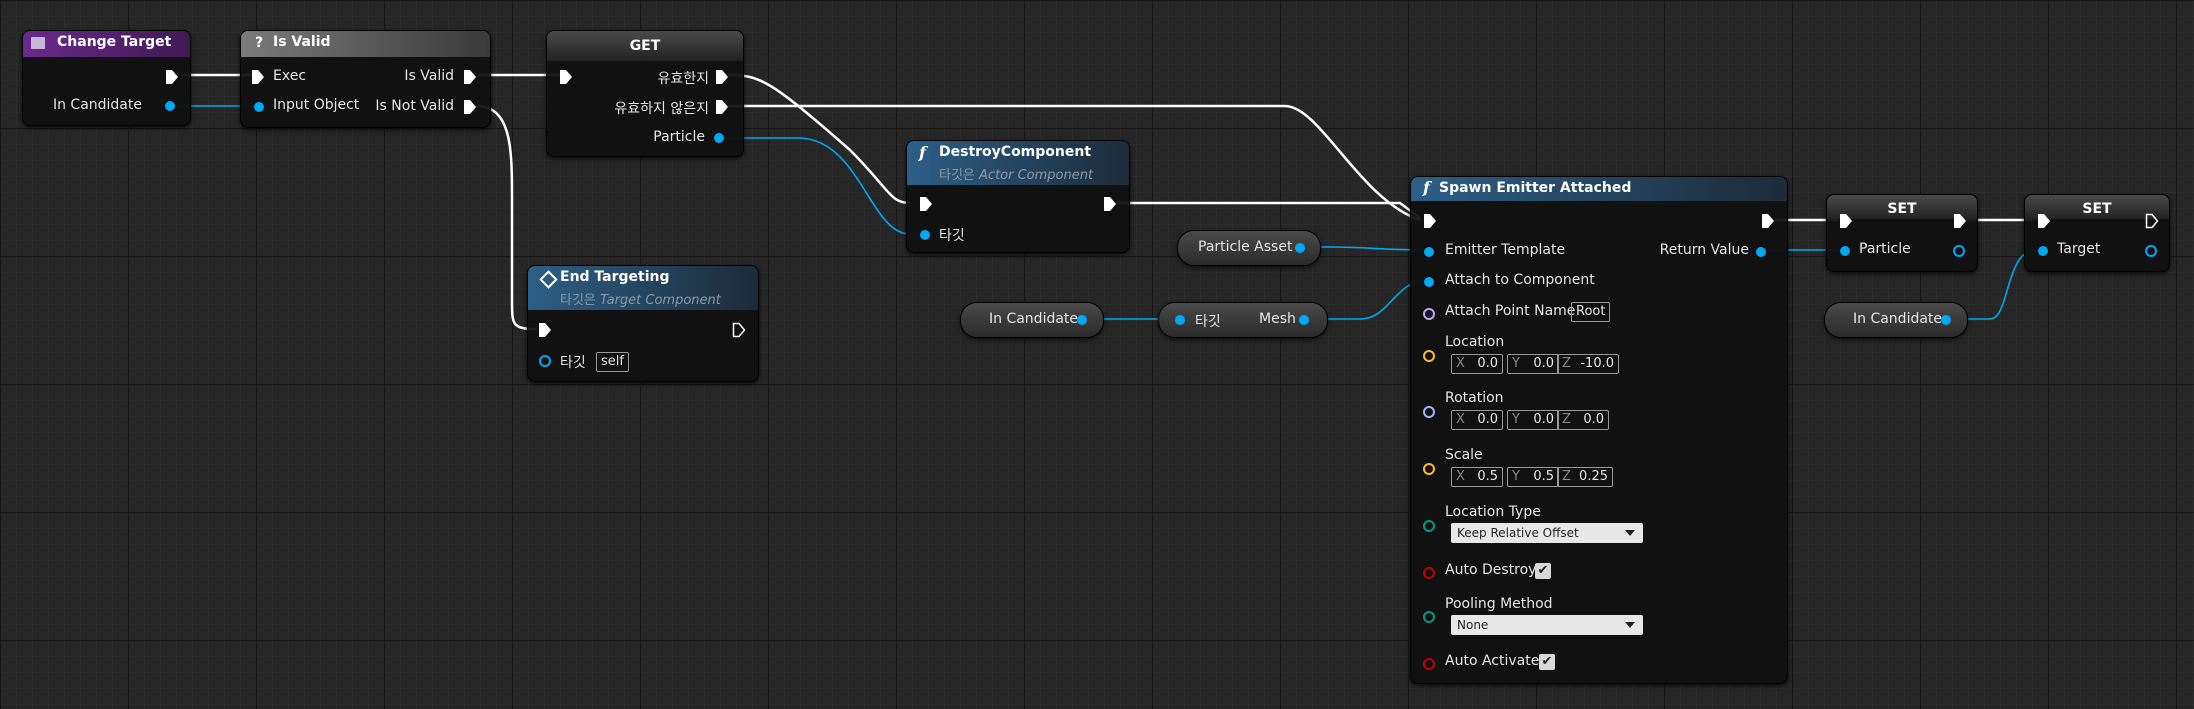  Describe the element at coordinates (739, 330) in the screenshot. I see `end-targeting-exec-out-pin` at that location.